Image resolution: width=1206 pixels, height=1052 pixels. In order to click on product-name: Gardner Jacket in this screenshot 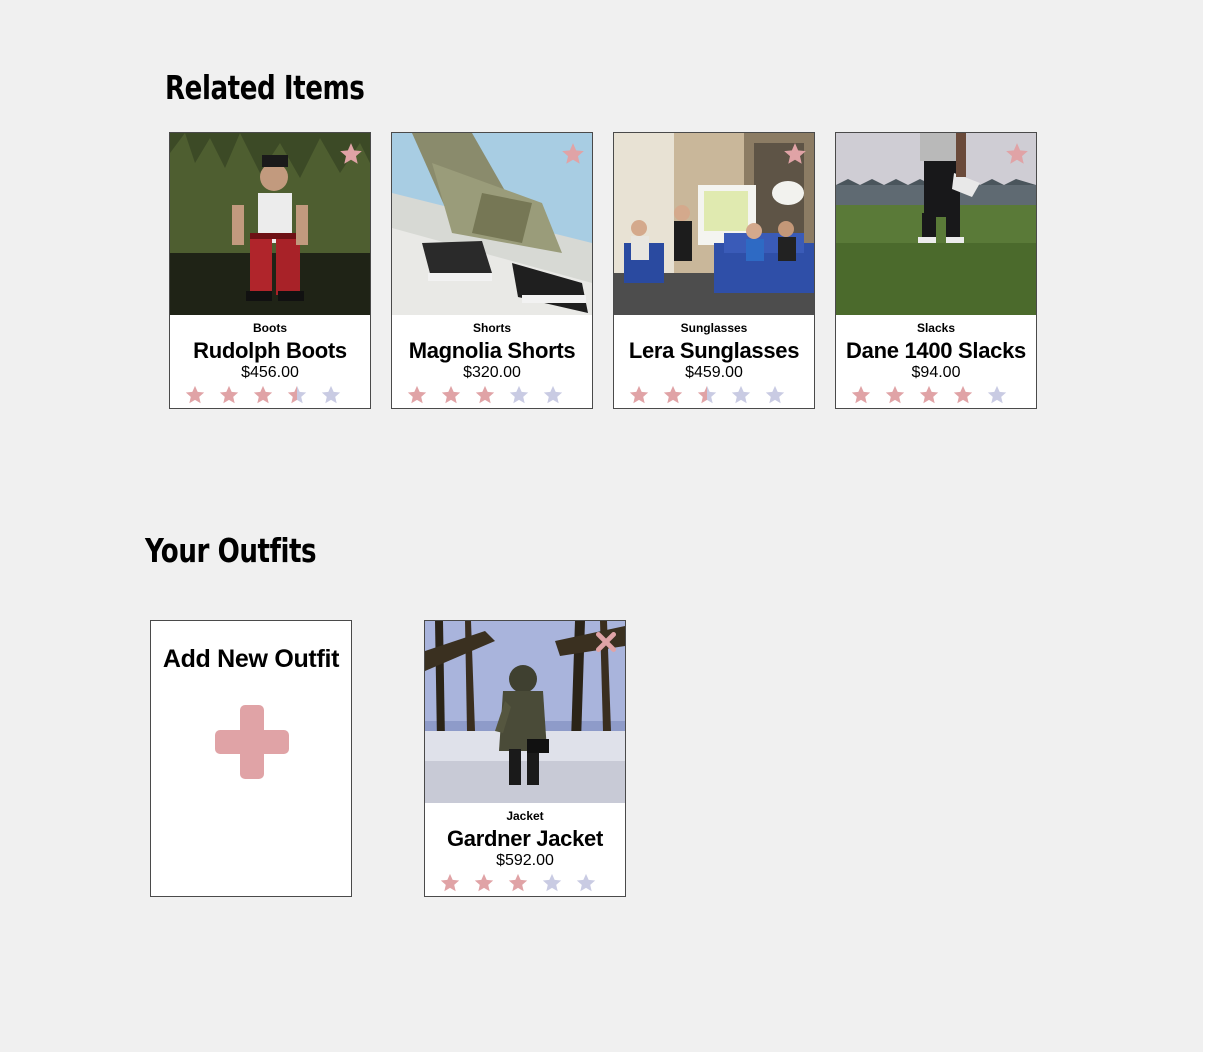, I will do `click(525, 838)`.